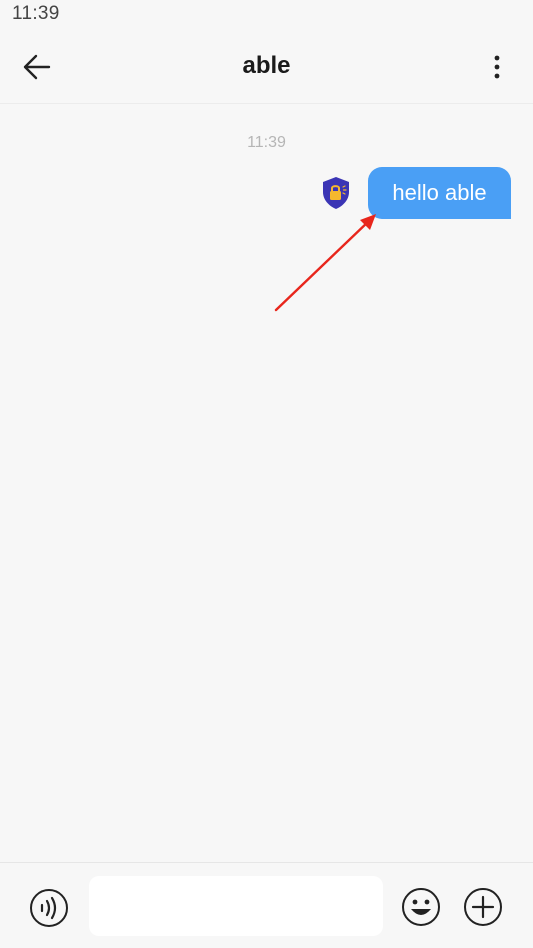  I want to click on message-input, so click(236, 906).